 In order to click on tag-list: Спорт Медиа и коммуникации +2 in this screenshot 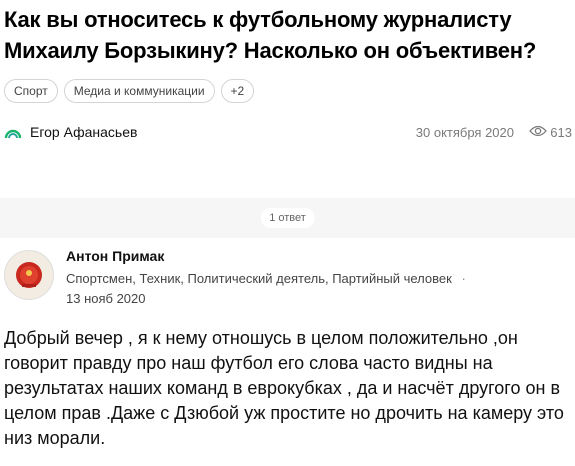, I will do `click(129, 91)`.